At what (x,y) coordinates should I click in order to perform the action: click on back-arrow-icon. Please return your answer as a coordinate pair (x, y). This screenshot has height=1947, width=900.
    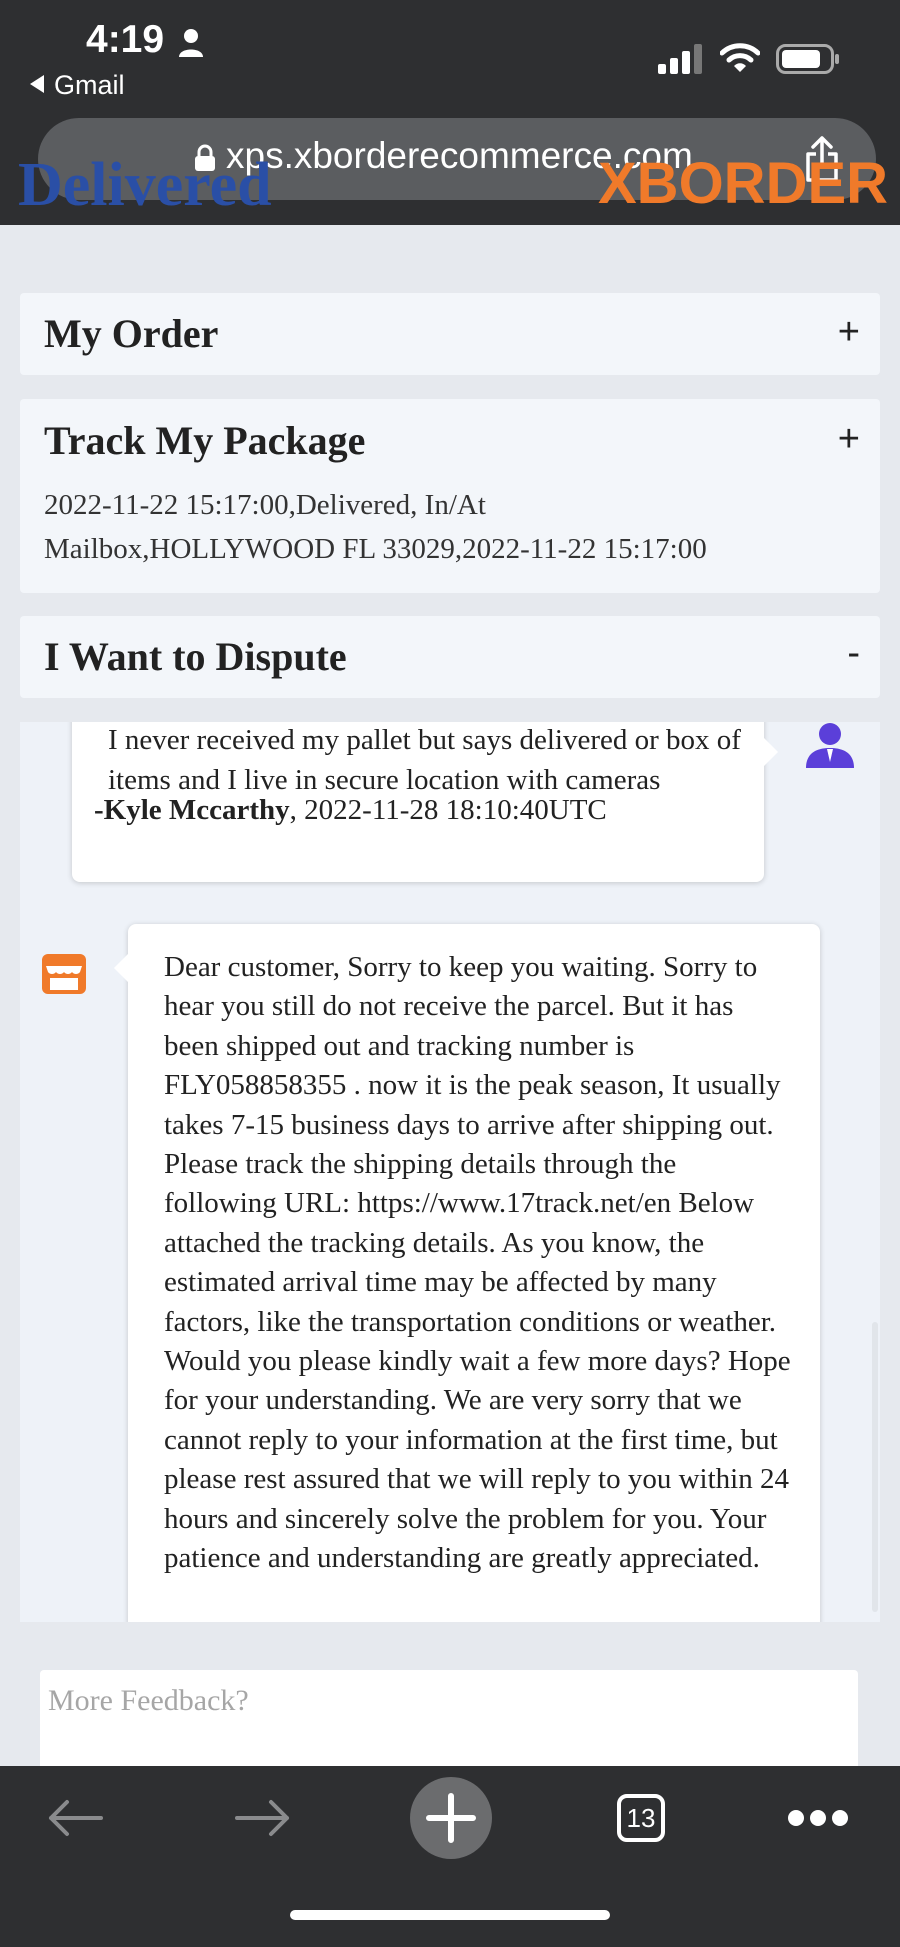
    Looking at the image, I should click on (76, 1818).